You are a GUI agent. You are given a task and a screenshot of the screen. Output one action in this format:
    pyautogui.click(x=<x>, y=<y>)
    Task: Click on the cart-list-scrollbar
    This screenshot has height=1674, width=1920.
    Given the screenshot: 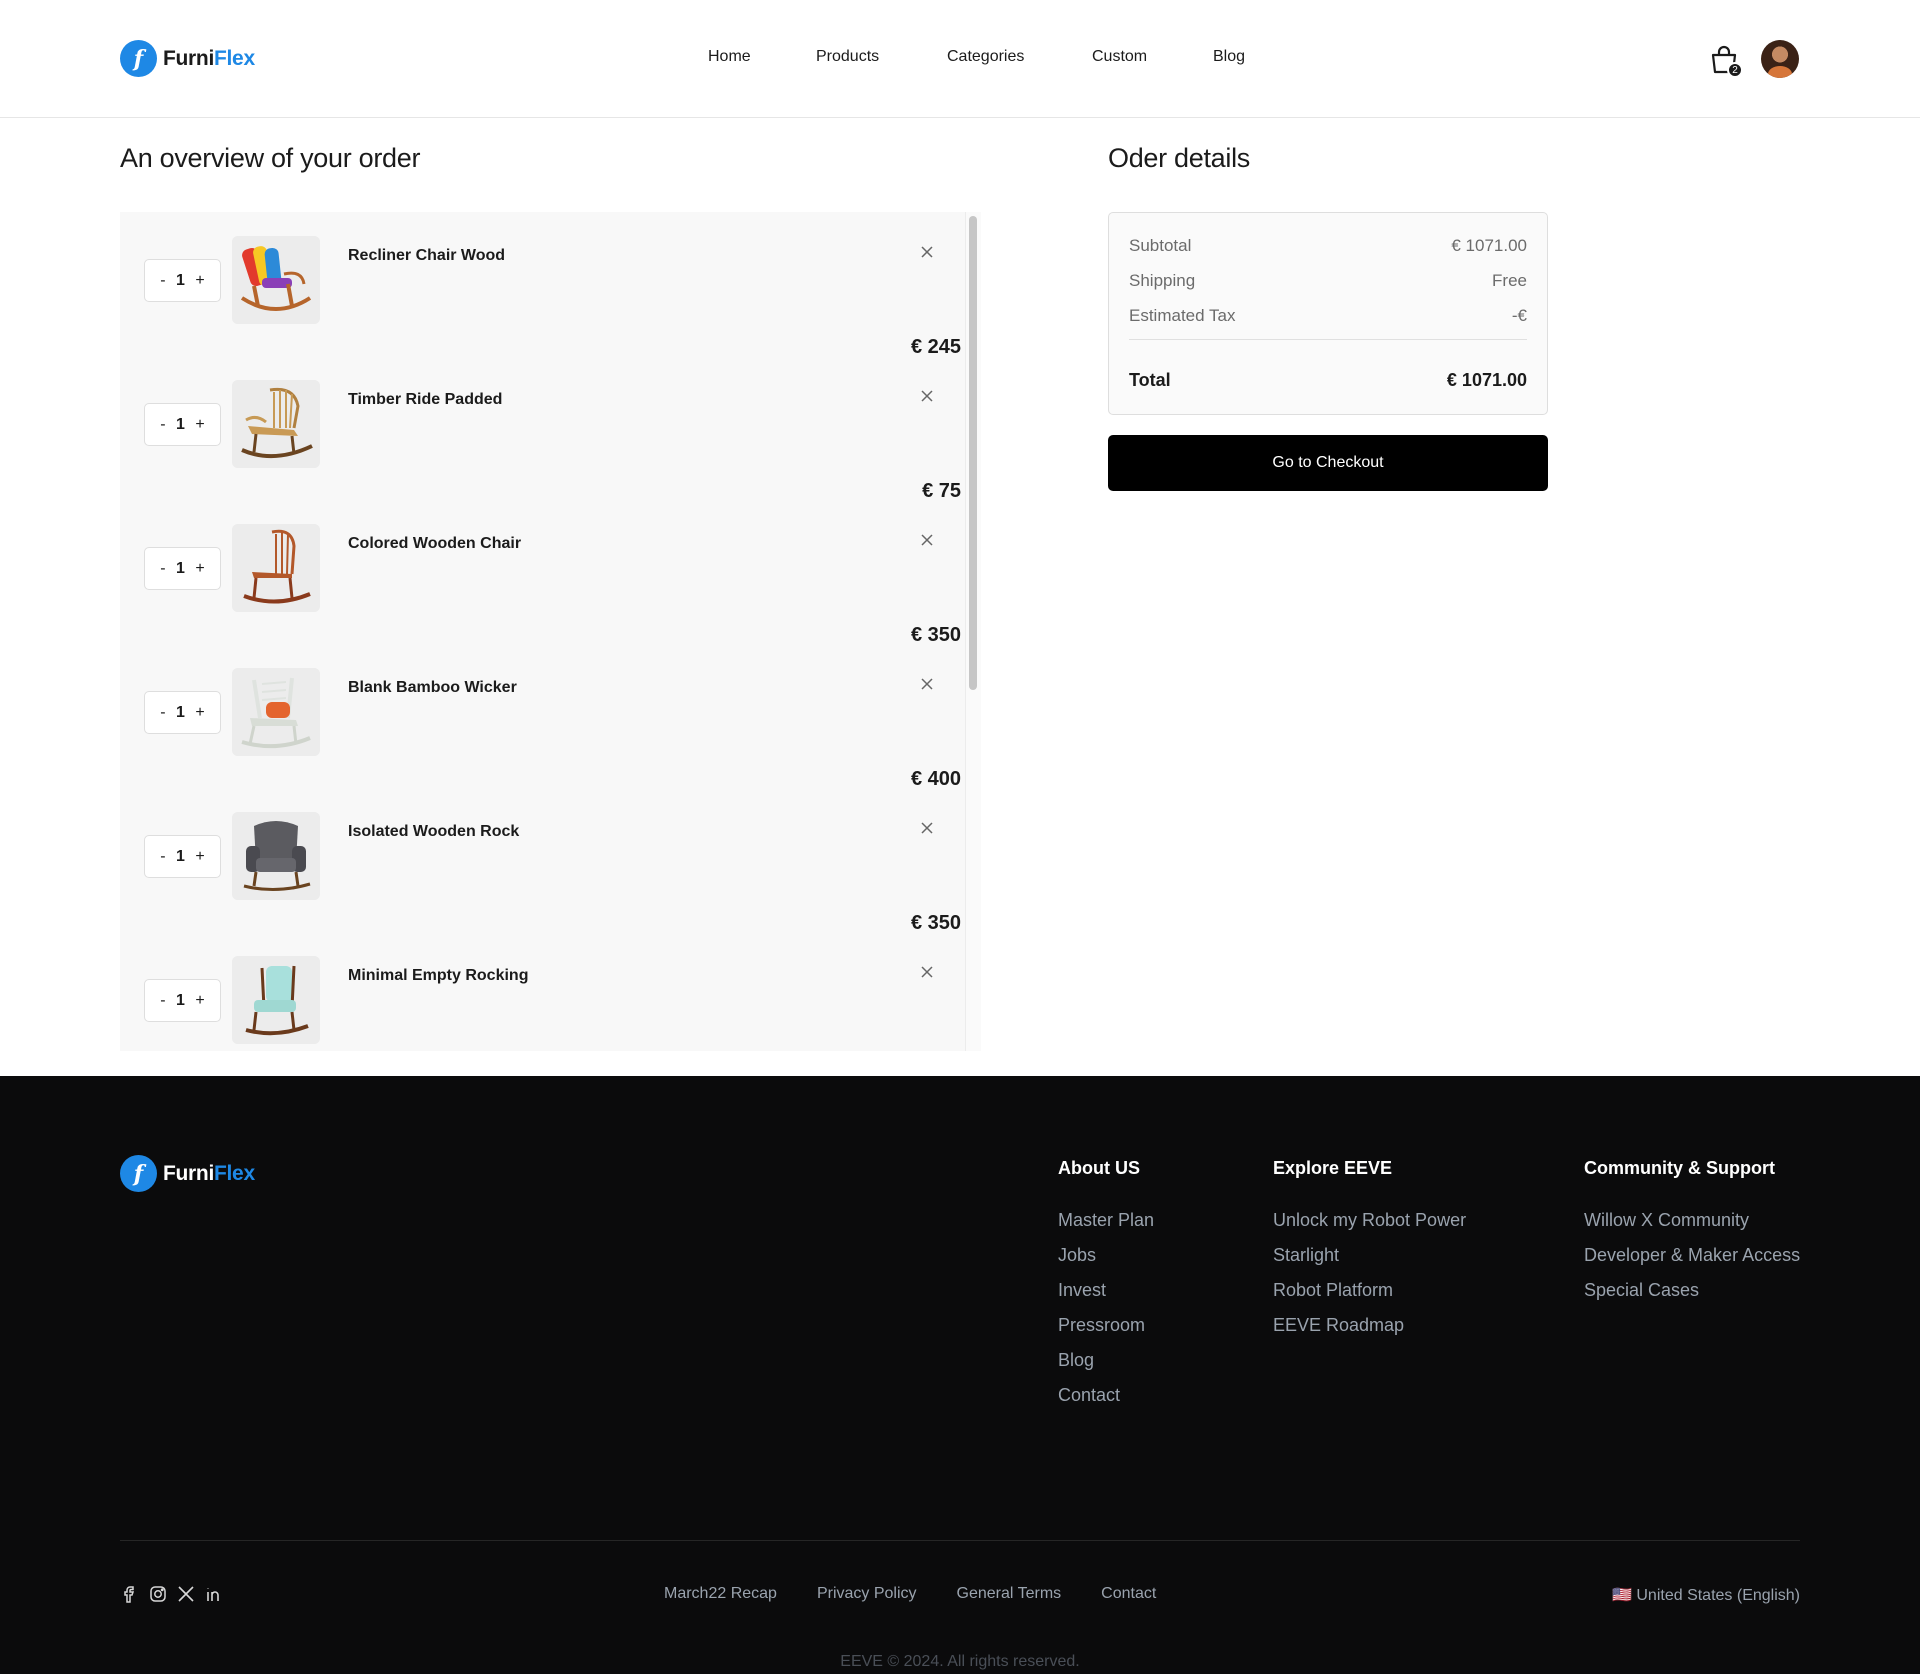 What is the action you would take?
    pyautogui.click(x=973, y=631)
    